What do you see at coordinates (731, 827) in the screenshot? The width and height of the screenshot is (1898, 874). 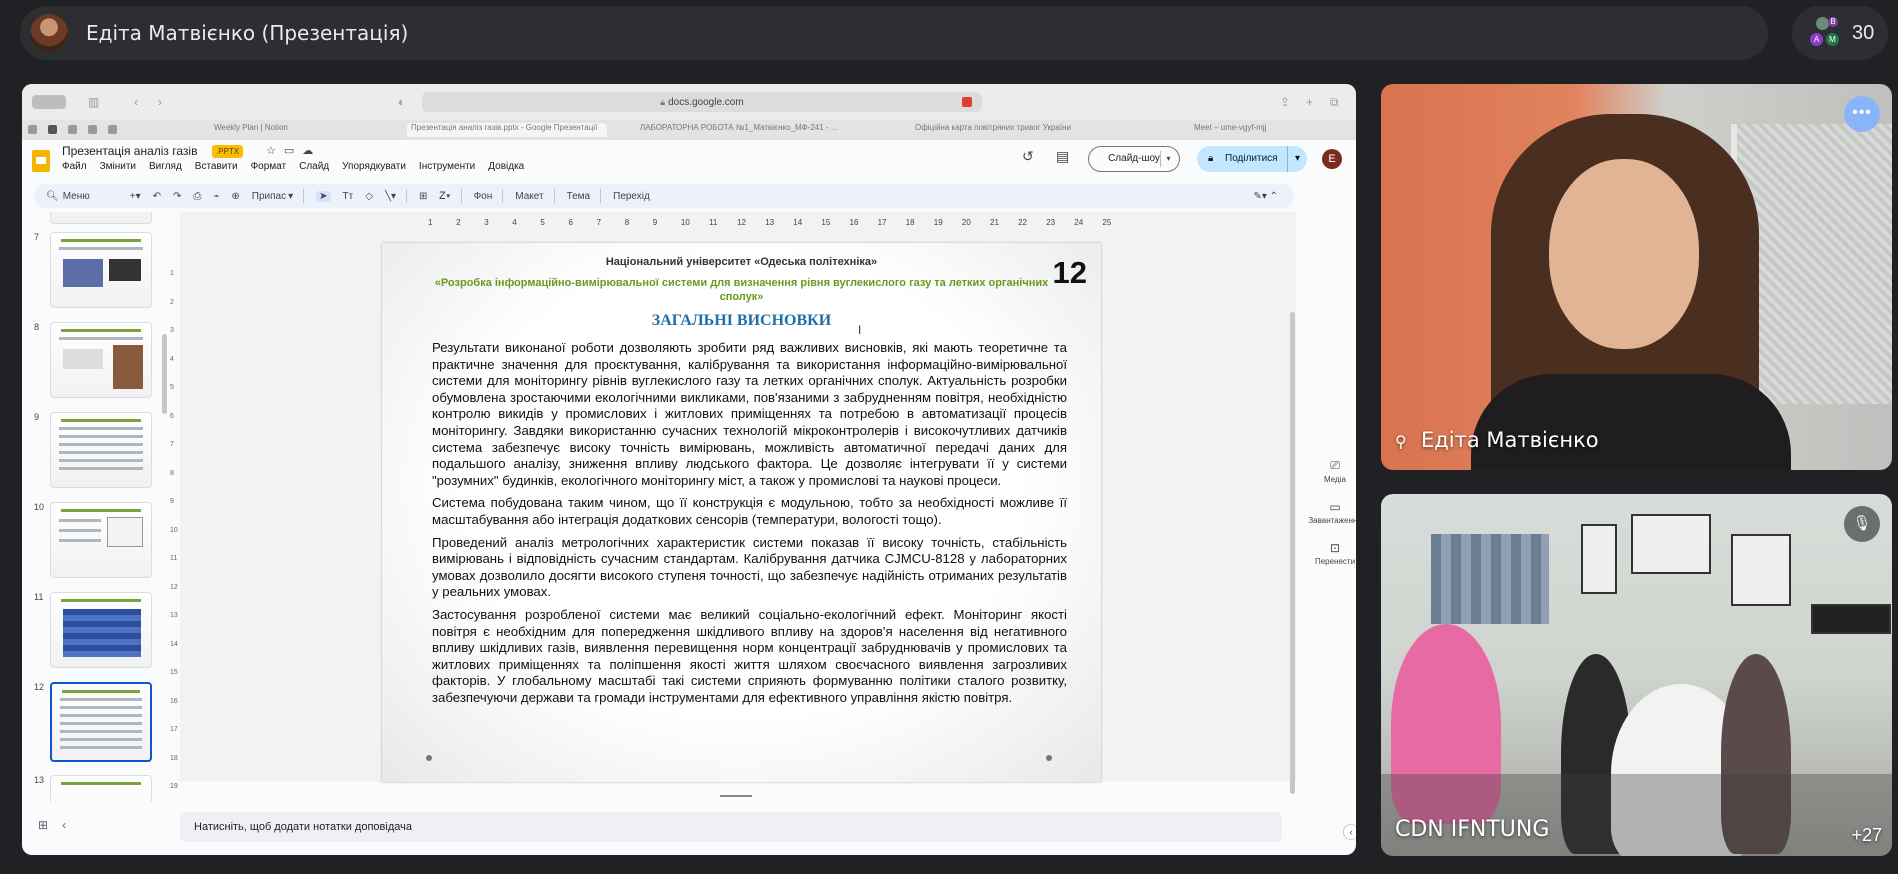 I see `speaker-notes: Натисніть, щоб додати нотатки доповідача` at bounding box center [731, 827].